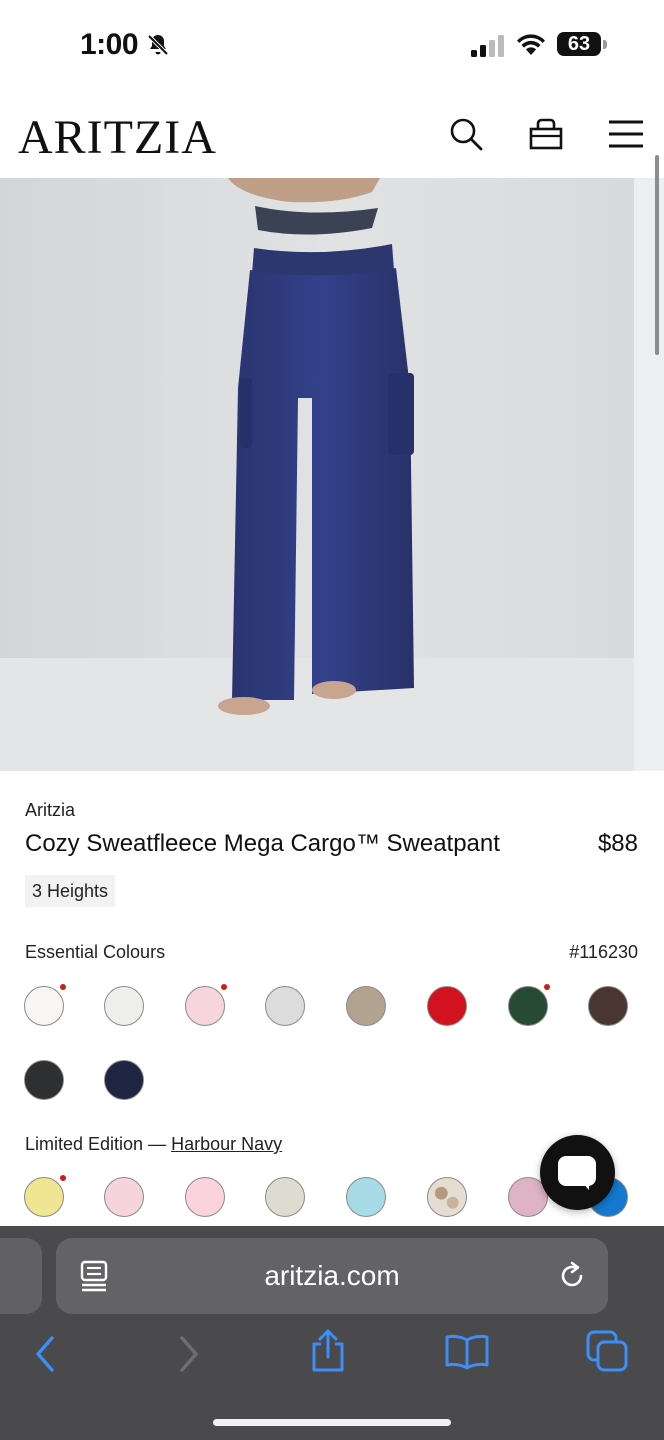 This screenshot has height=1440, width=664. What do you see at coordinates (608, 1351) in the screenshot?
I see `tabs-icon` at bounding box center [608, 1351].